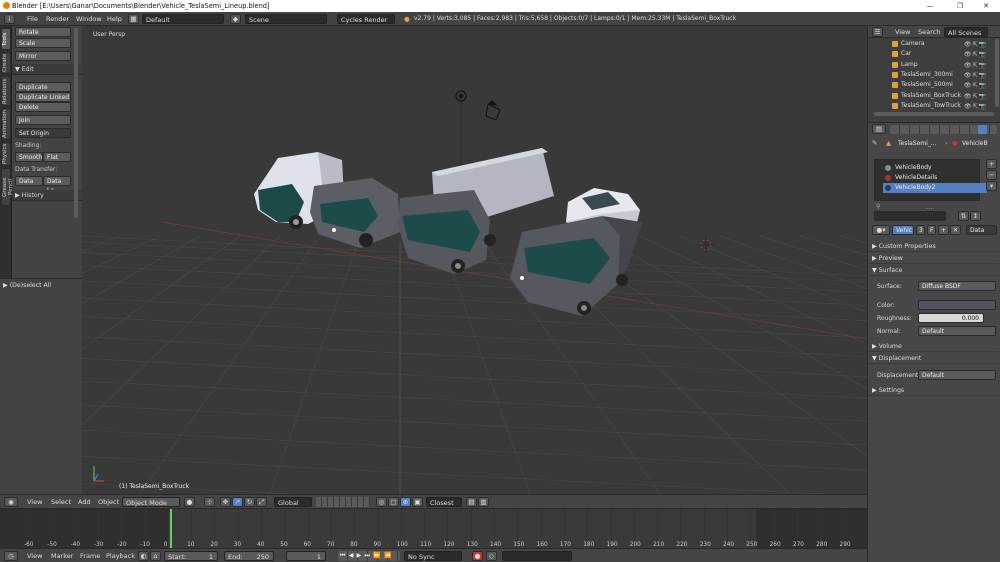 This screenshot has width=1000, height=562. Describe the element at coordinates (189, 502) in the screenshot. I see `shading-mode-icon: ●` at that location.